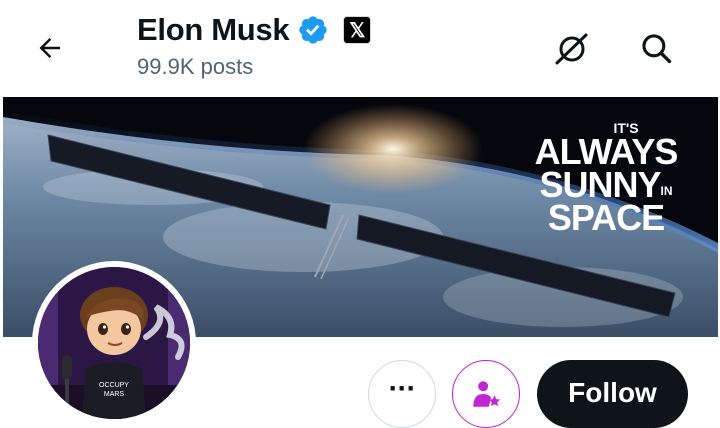  Describe the element at coordinates (612, 394) in the screenshot. I see `follow-button: Follow` at that location.